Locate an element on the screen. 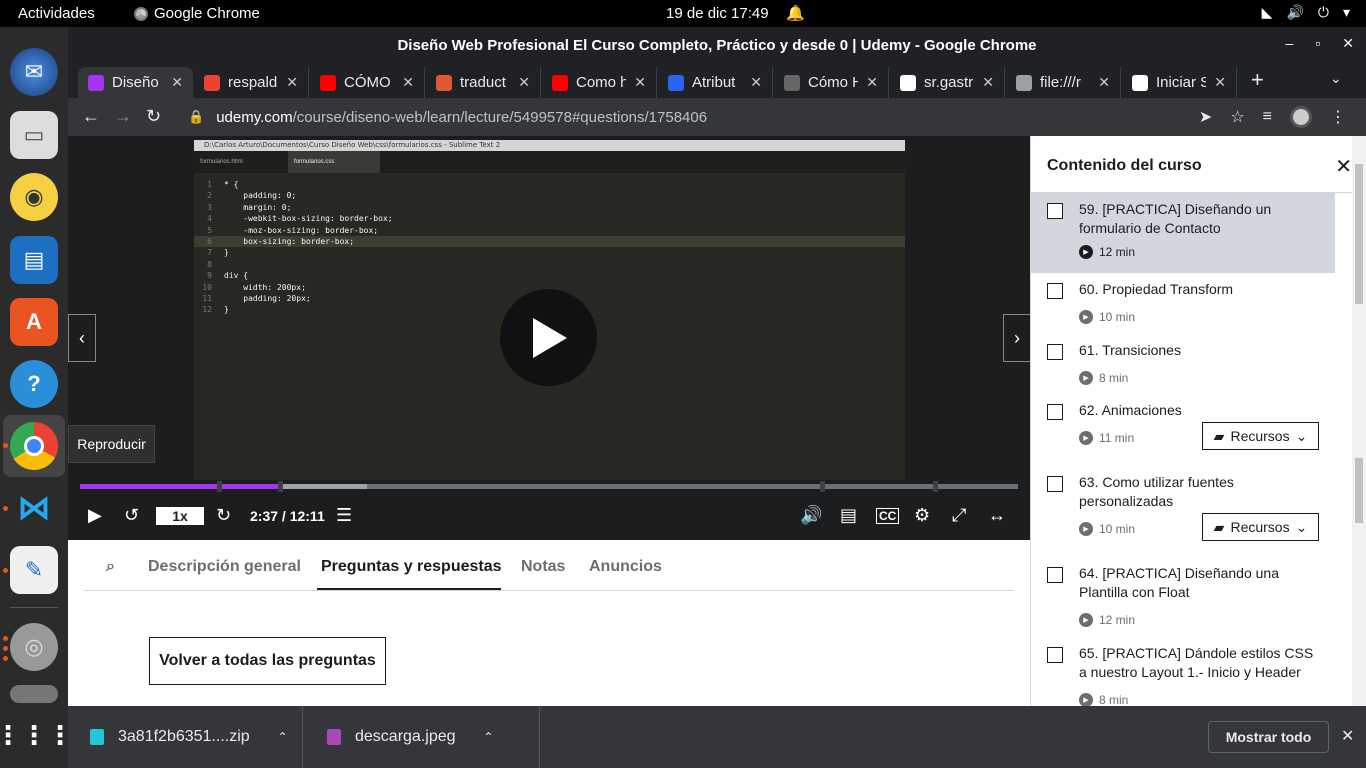  next-lecture-button: › is located at coordinates (1017, 338).